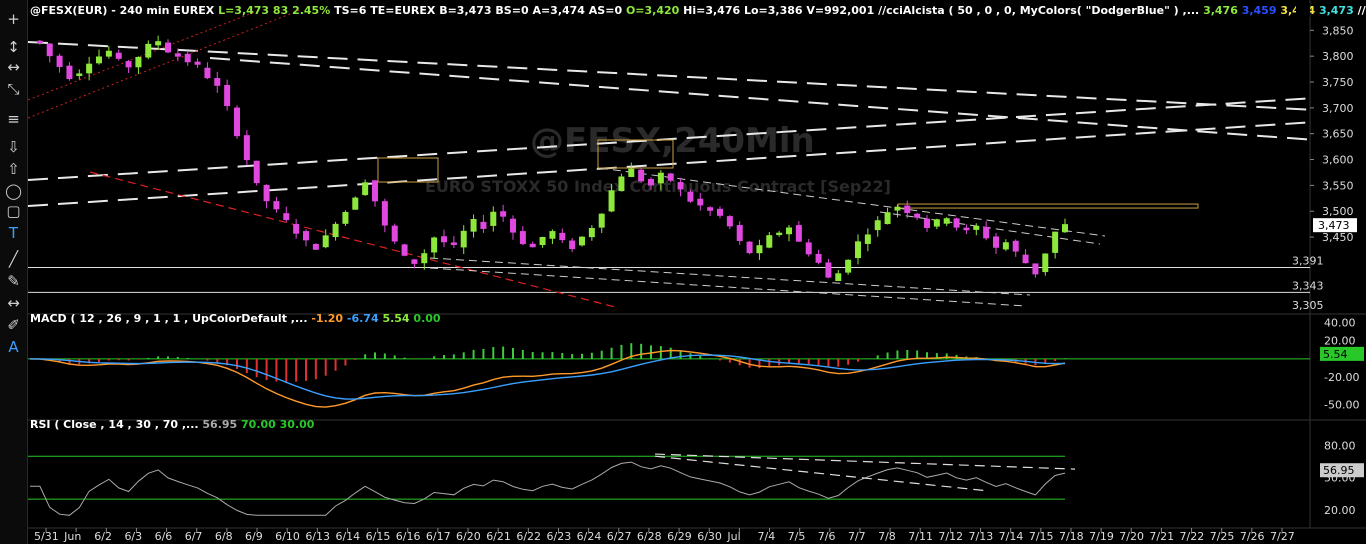 The height and width of the screenshot is (544, 1366). What do you see at coordinates (467, 10) in the screenshot?
I see `header-bid: B=3,473` at bounding box center [467, 10].